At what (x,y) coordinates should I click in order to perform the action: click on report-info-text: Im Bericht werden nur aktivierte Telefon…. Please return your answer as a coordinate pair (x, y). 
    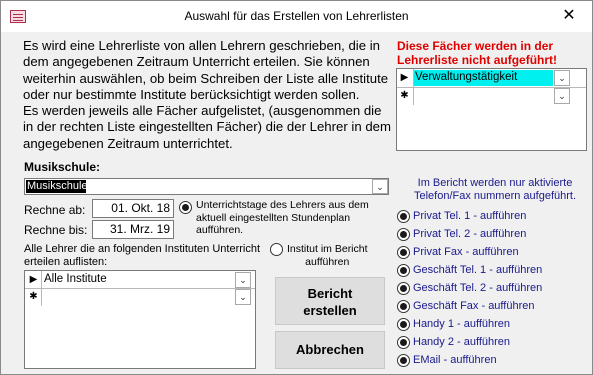
    Looking at the image, I should click on (495, 190).